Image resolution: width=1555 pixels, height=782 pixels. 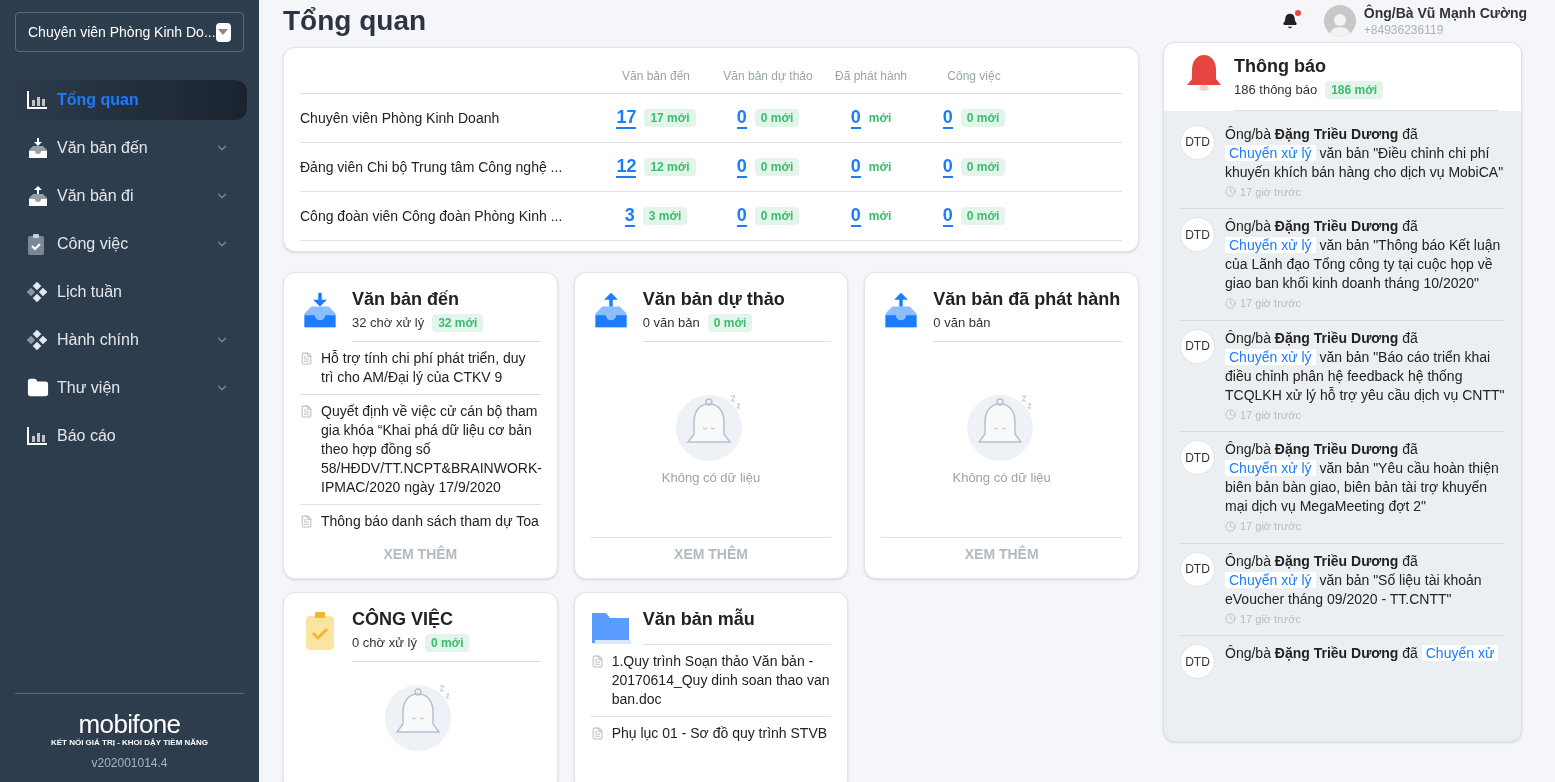 What do you see at coordinates (699, 619) in the screenshot?
I see `card-title: Văn bản mẫu` at bounding box center [699, 619].